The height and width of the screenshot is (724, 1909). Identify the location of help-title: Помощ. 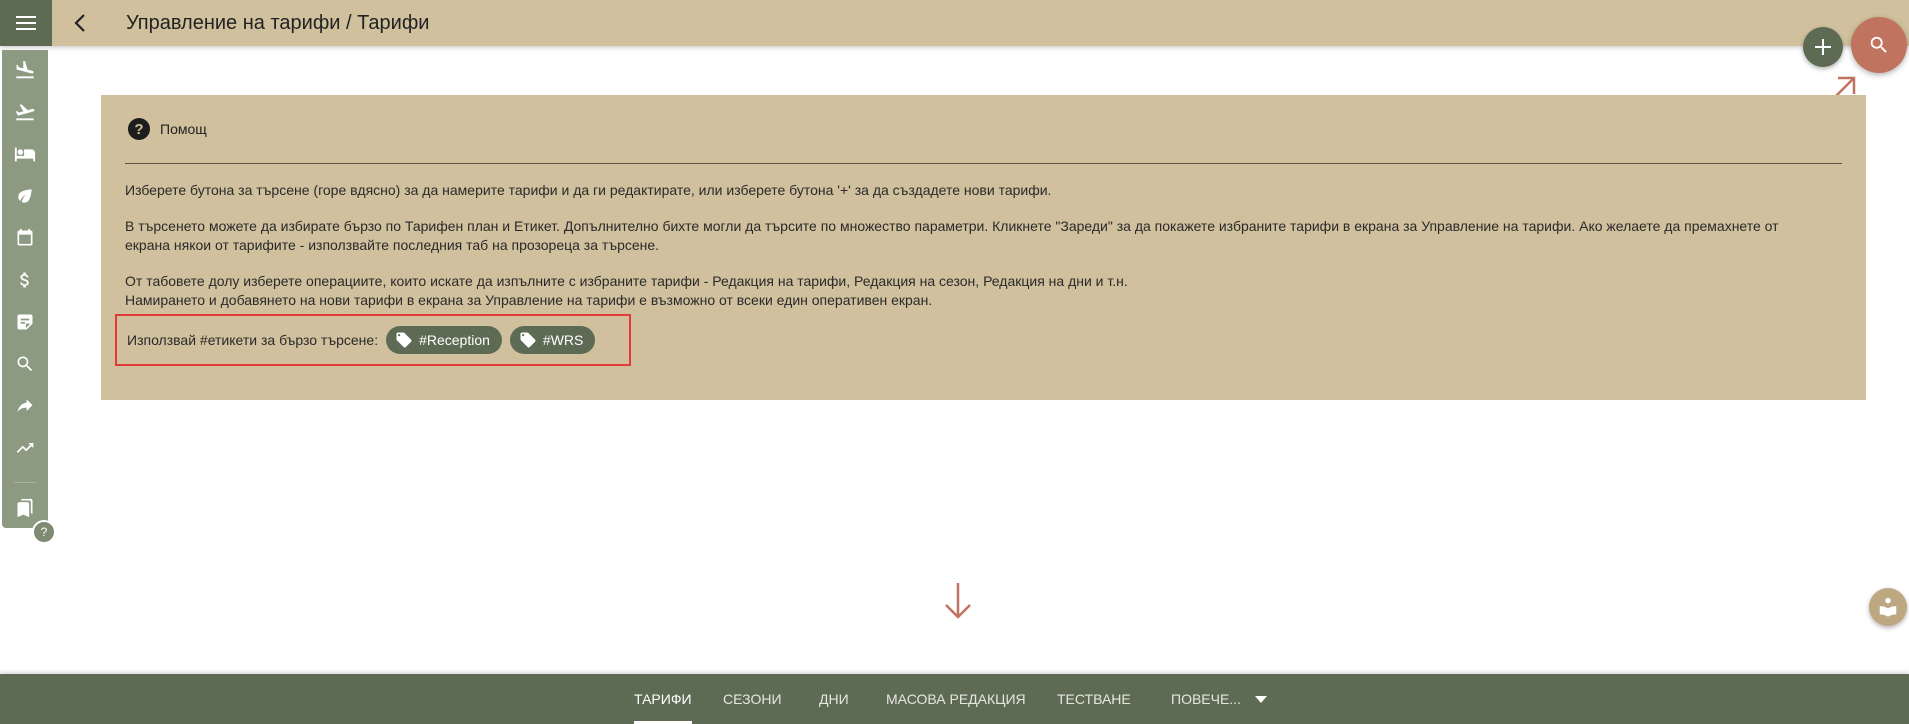
(183, 129).